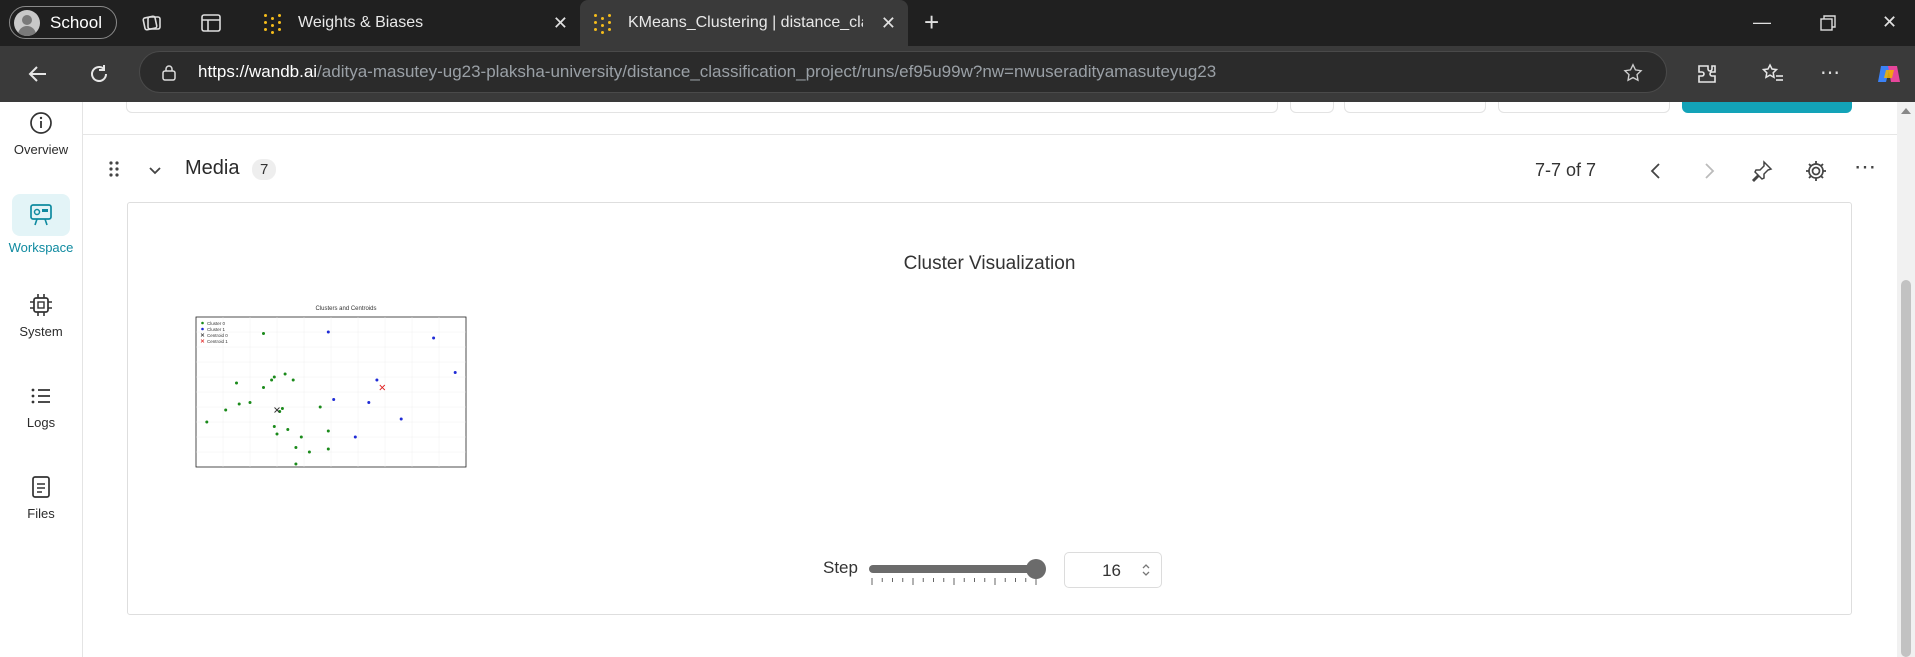 This screenshot has width=1915, height=657. What do you see at coordinates (41, 379) in the screenshot?
I see `run-sidebar: Overview Workspace System Logs Files` at bounding box center [41, 379].